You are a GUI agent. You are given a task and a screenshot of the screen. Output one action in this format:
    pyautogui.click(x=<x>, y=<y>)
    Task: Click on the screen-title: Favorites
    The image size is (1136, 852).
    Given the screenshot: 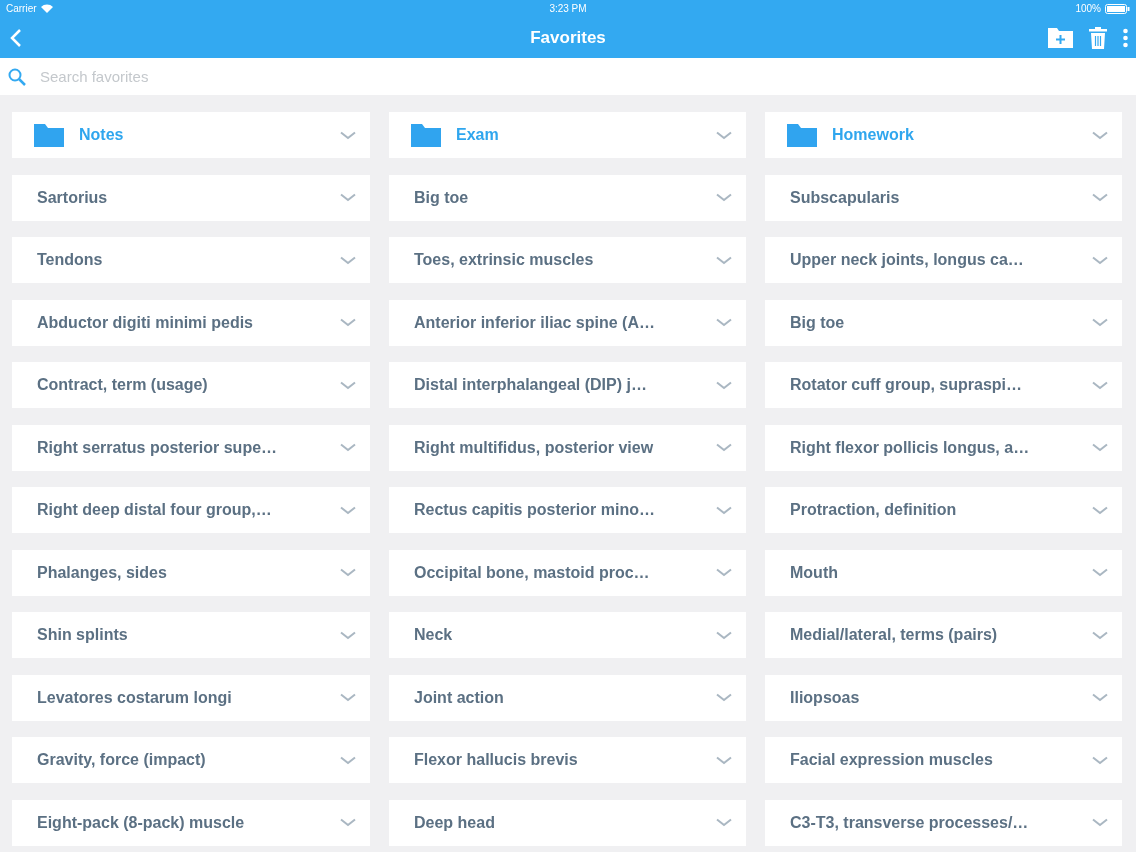 What is the action you would take?
    pyautogui.click(x=568, y=37)
    